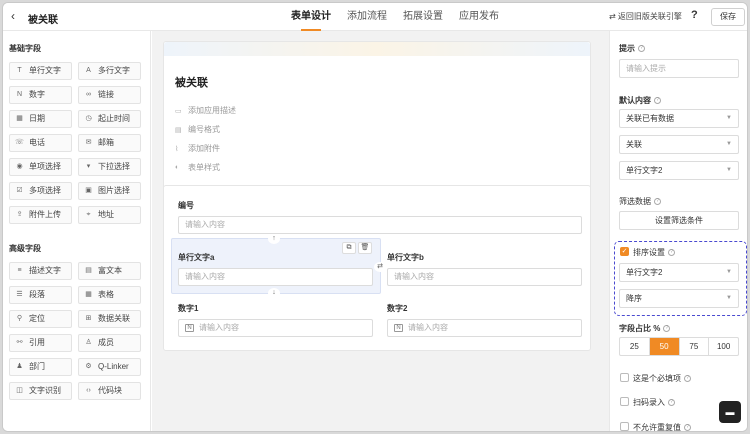 The image size is (750, 434). Describe the element at coordinates (109, 119) in the screenshot. I see `palette-field-button: ◷ 起止时间` at that location.